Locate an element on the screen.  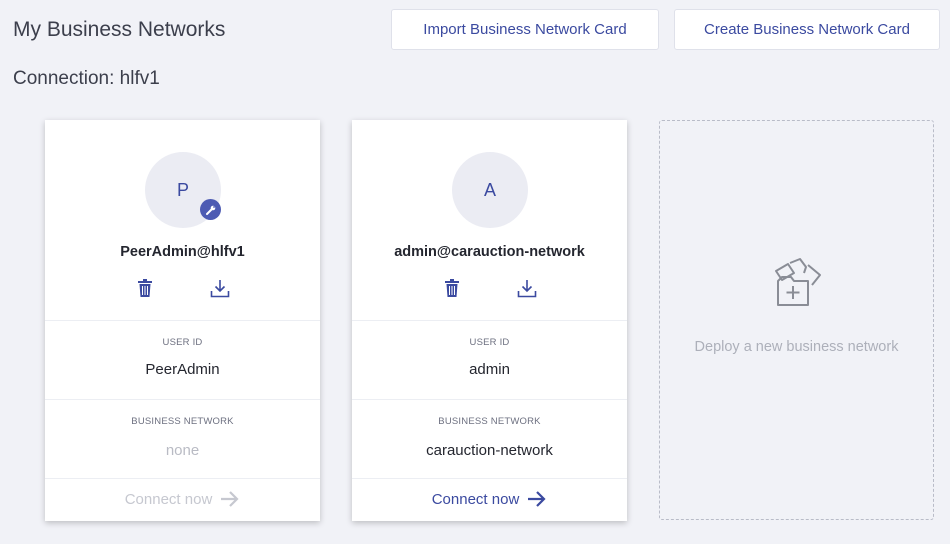
connection-label: Connection: hlfv1 is located at coordinates (86, 78).